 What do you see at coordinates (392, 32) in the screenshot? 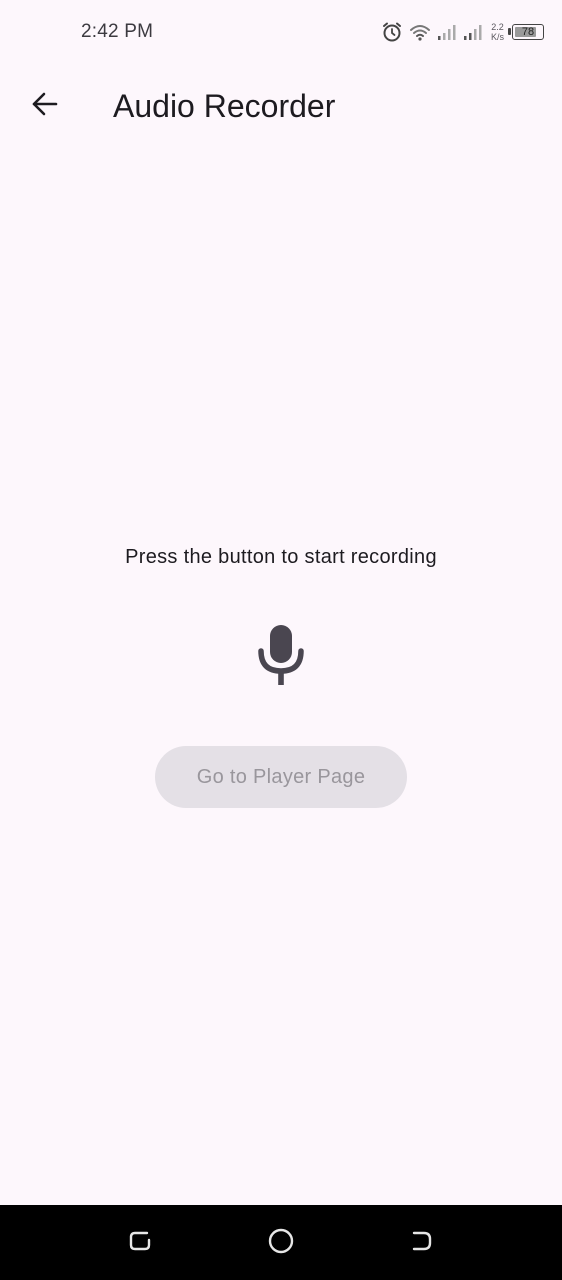
I see `alarm-icon` at bounding box center [392, 32].